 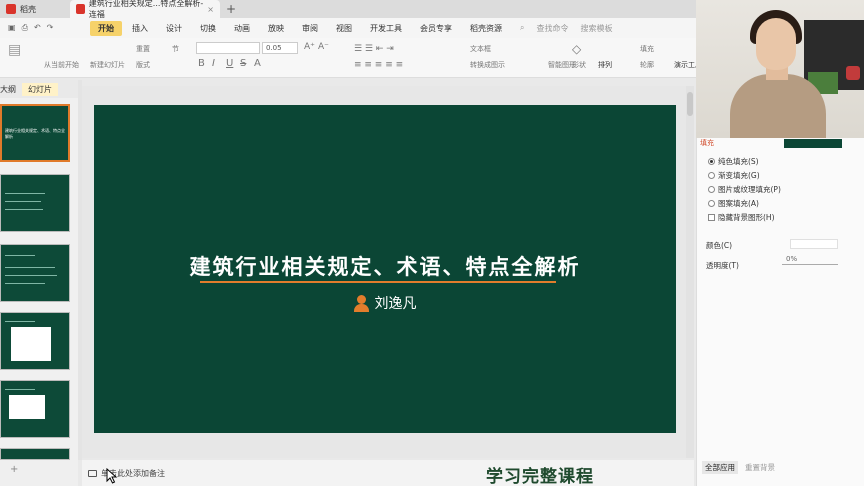 I want to click on transparency-slider, so click(x=810, y=264).